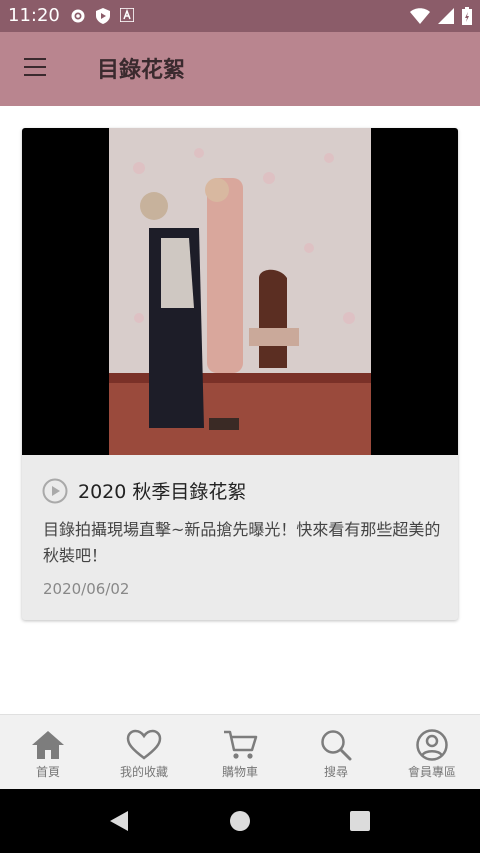  What do you see at coordinates (336, 745) in the screenshot?
I see `search-icon` at bounding box center [336, 745].